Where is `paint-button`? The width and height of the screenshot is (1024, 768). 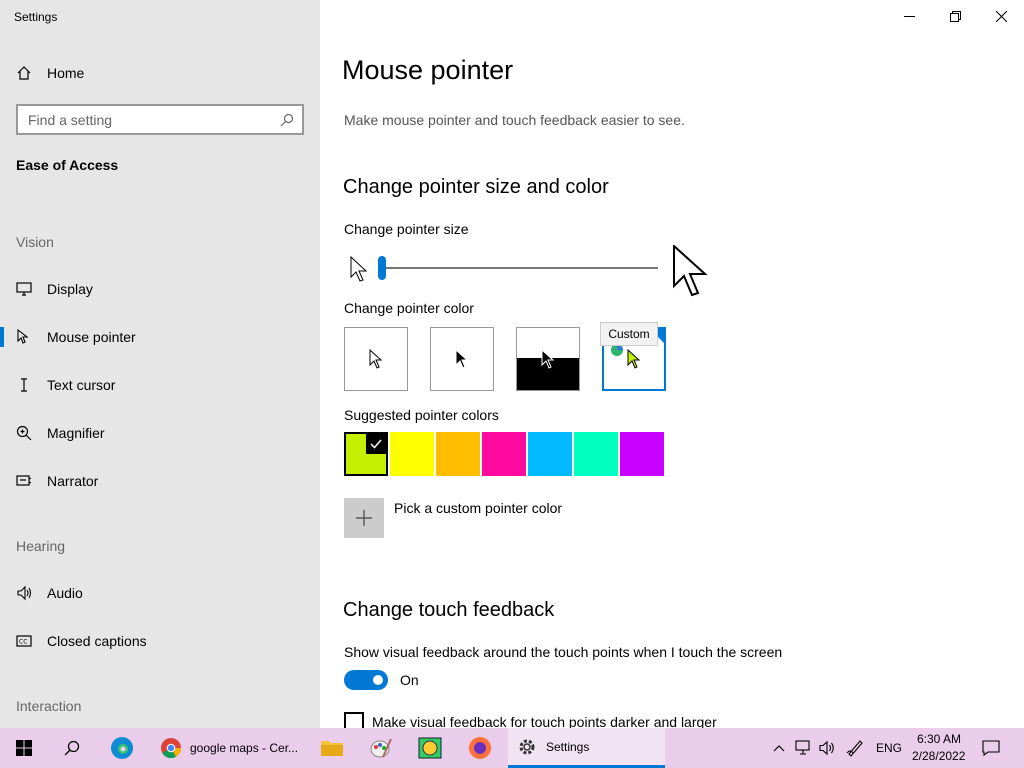 paint-button is located at coordinates (381, 748).